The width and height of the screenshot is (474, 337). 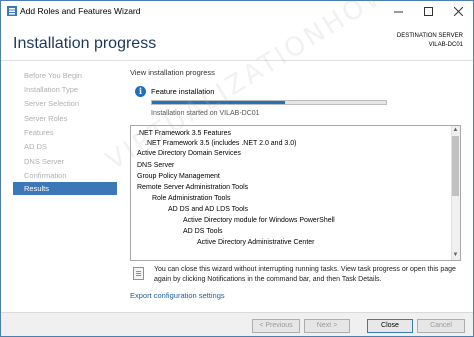 I want to click on close-button: Close, so click(x=390, y=326).